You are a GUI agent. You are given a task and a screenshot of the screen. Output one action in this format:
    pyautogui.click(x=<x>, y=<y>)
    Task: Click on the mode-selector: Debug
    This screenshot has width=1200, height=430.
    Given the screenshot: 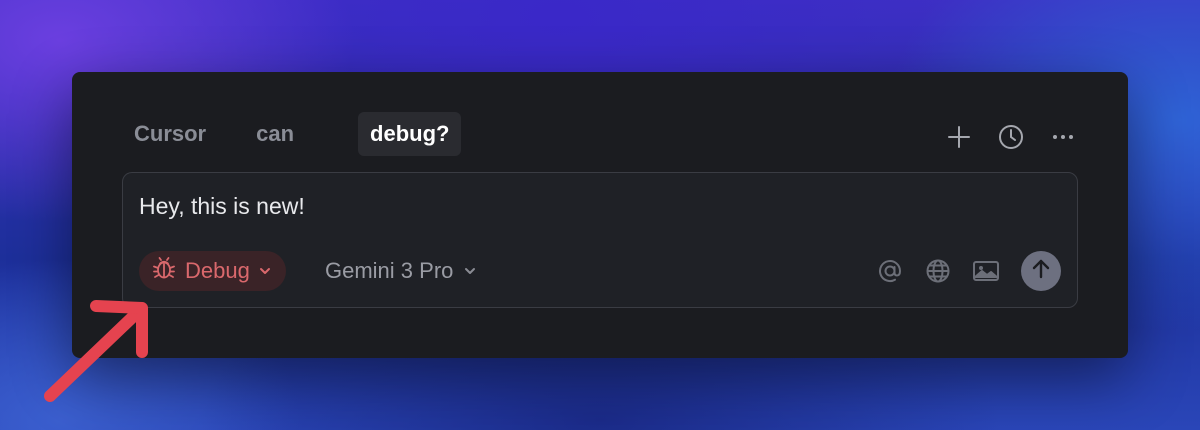 What is the action you would take?
    pyautogui.click(x=212, y=271)
    